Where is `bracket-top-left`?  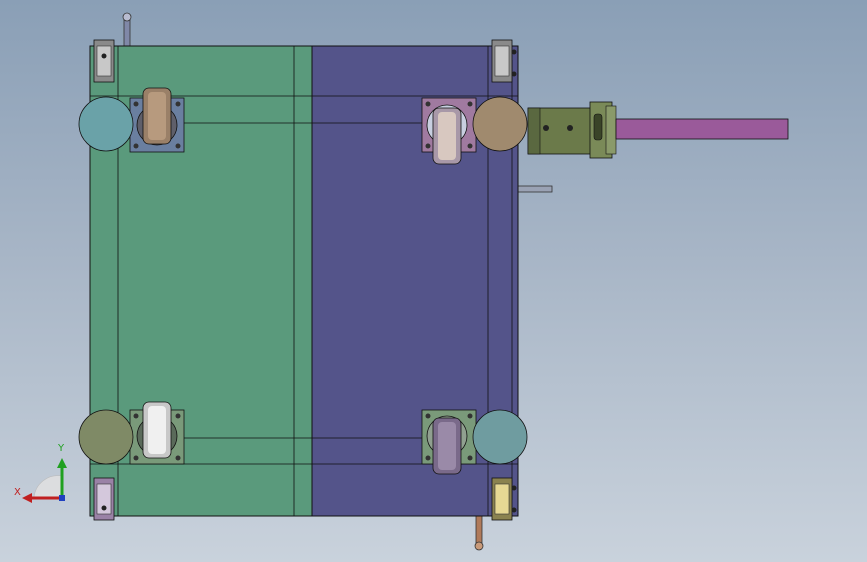 bracket-top-left is located at coordinates (104, 61).